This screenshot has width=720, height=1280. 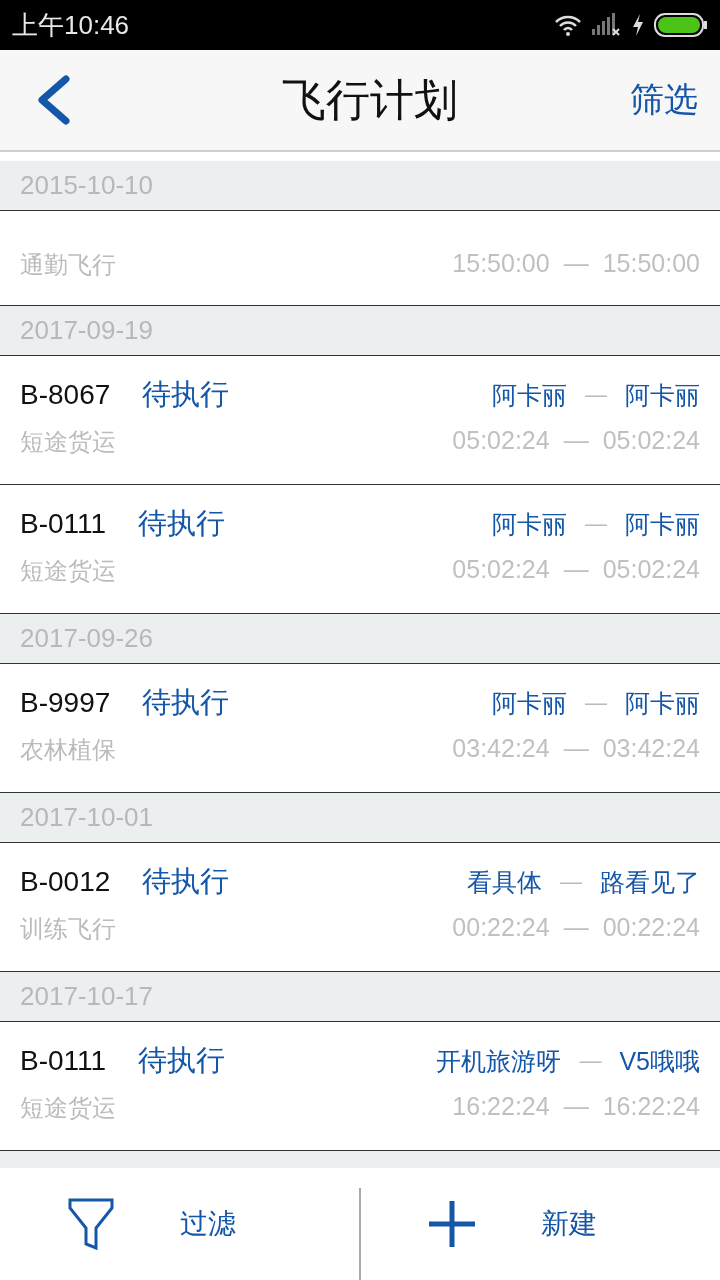 I want to click on flight-type: 农林植保, so click(x=68, y=750).